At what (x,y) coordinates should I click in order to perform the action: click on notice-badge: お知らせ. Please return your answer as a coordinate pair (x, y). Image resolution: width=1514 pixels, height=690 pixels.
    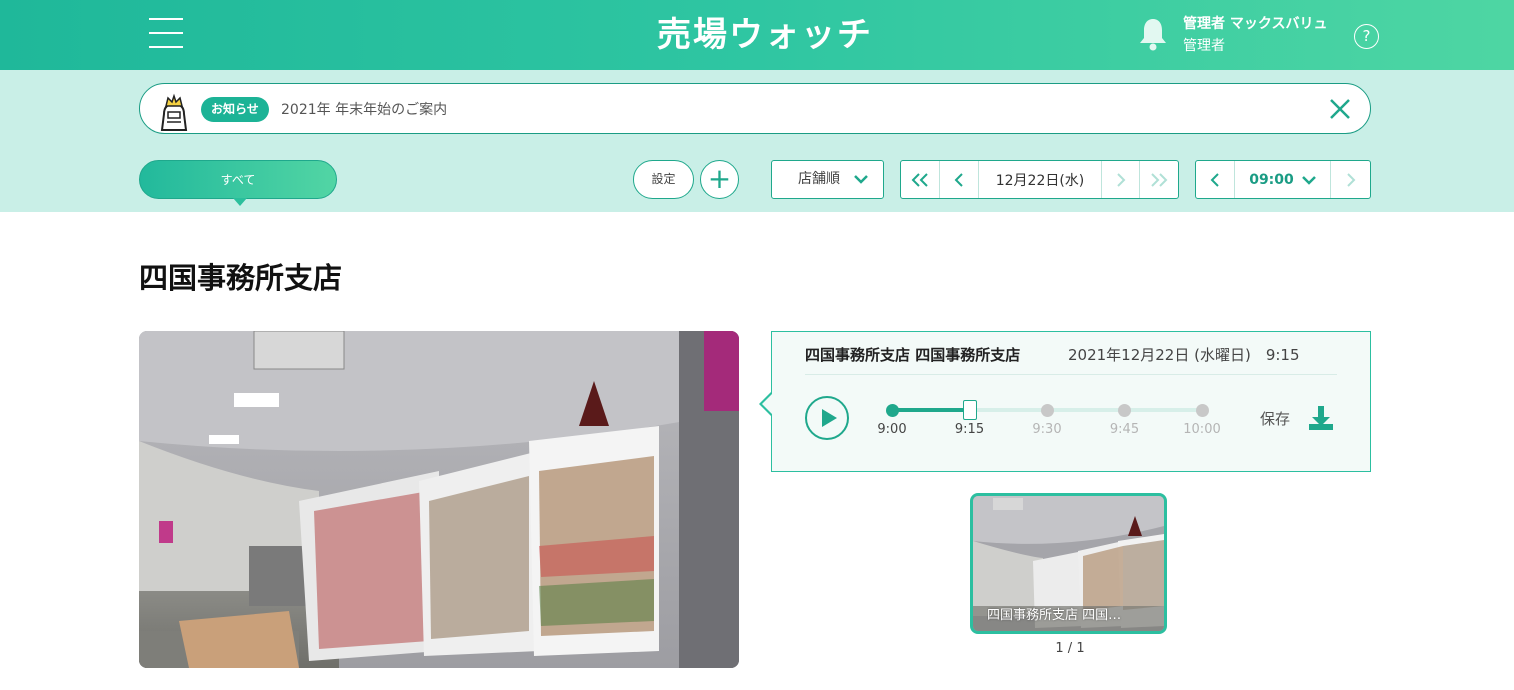
    Looking at the image, I should click on (235, 109).